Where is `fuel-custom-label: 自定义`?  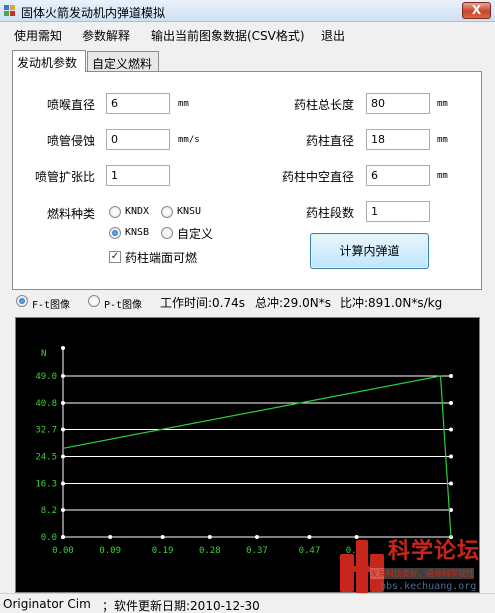
fuel-custom-label: 自定义 is located at coordinates (195, 234).